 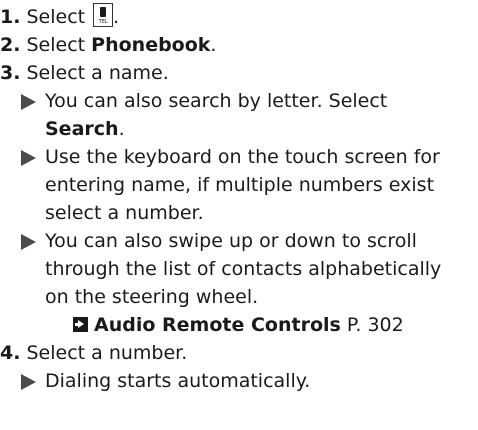 What do you see at coordinates (10, 353) in the screenshot?
I see `step-number: 4.` at bounding box center [10, 353].